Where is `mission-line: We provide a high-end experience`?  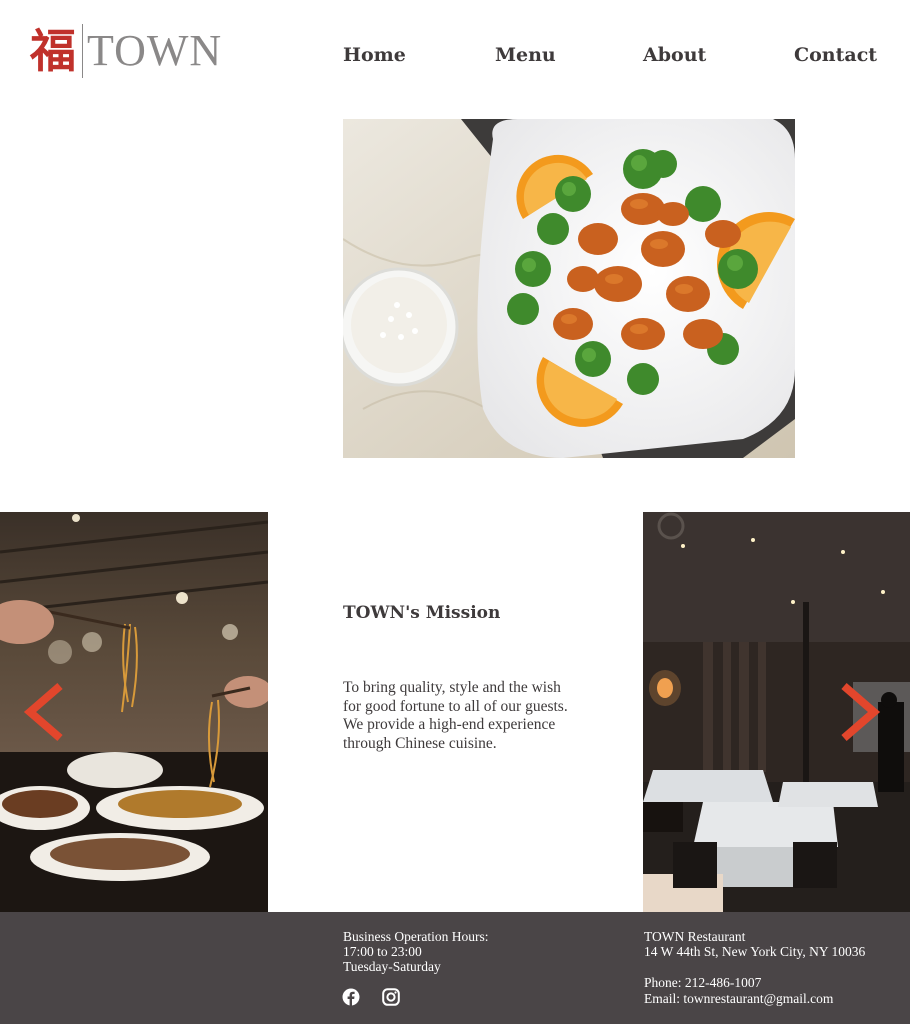
mission-line: We provide a high-end experience is located at coordinates (449, 724).